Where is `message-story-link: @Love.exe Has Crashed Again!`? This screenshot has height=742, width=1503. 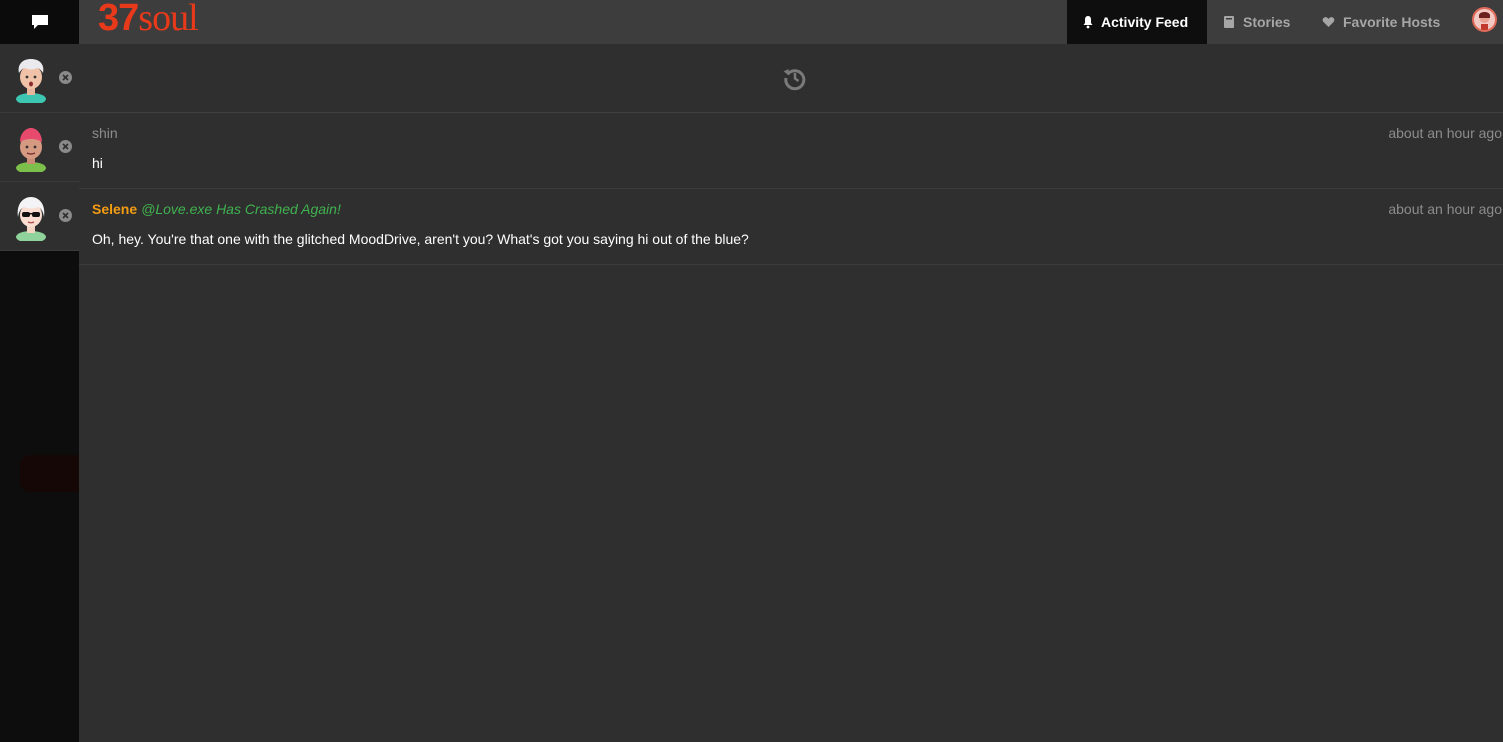
message-story-link: @Love.exe Has Crashed Again! is located at coordinates (241, 209).